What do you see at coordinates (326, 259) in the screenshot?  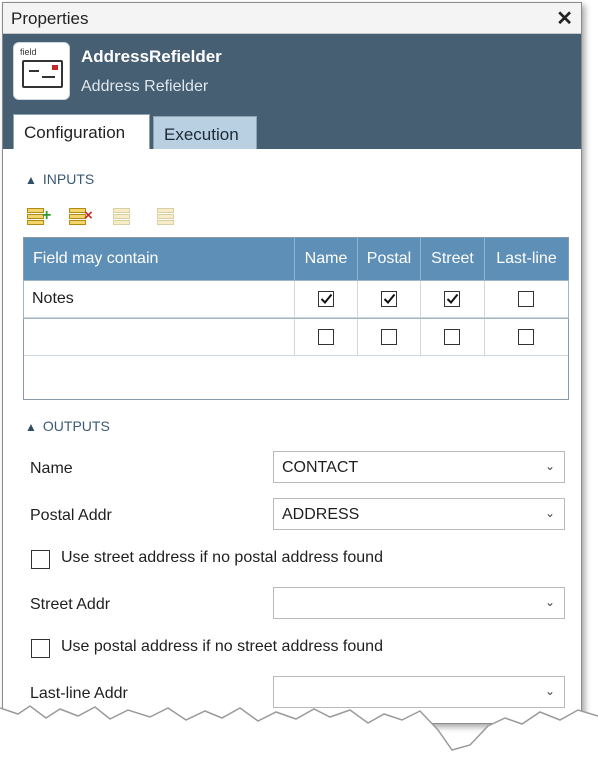 I see `column-name: Name` at bounding box center [326, 259].